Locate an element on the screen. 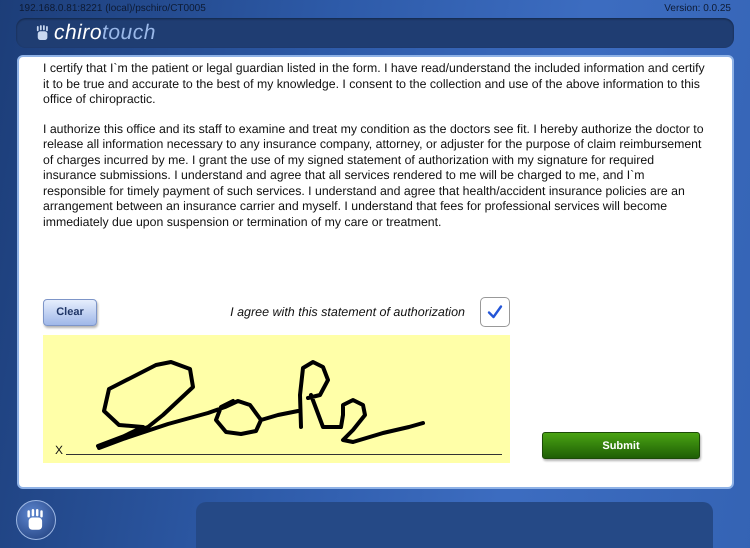 Image resolution: width=750 pixels, height=548 pixels. clear-button: Clear is located at coordinates (70, 312).